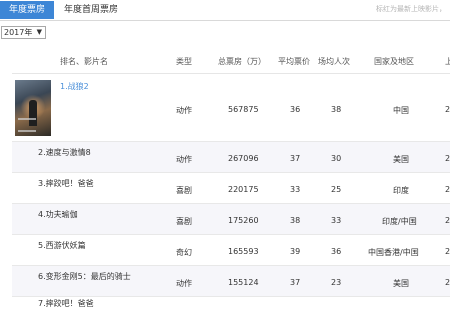 The width and height of the screenshot is (450, 327). I want to click on movie-avg-people: 25, so click(336, 189).